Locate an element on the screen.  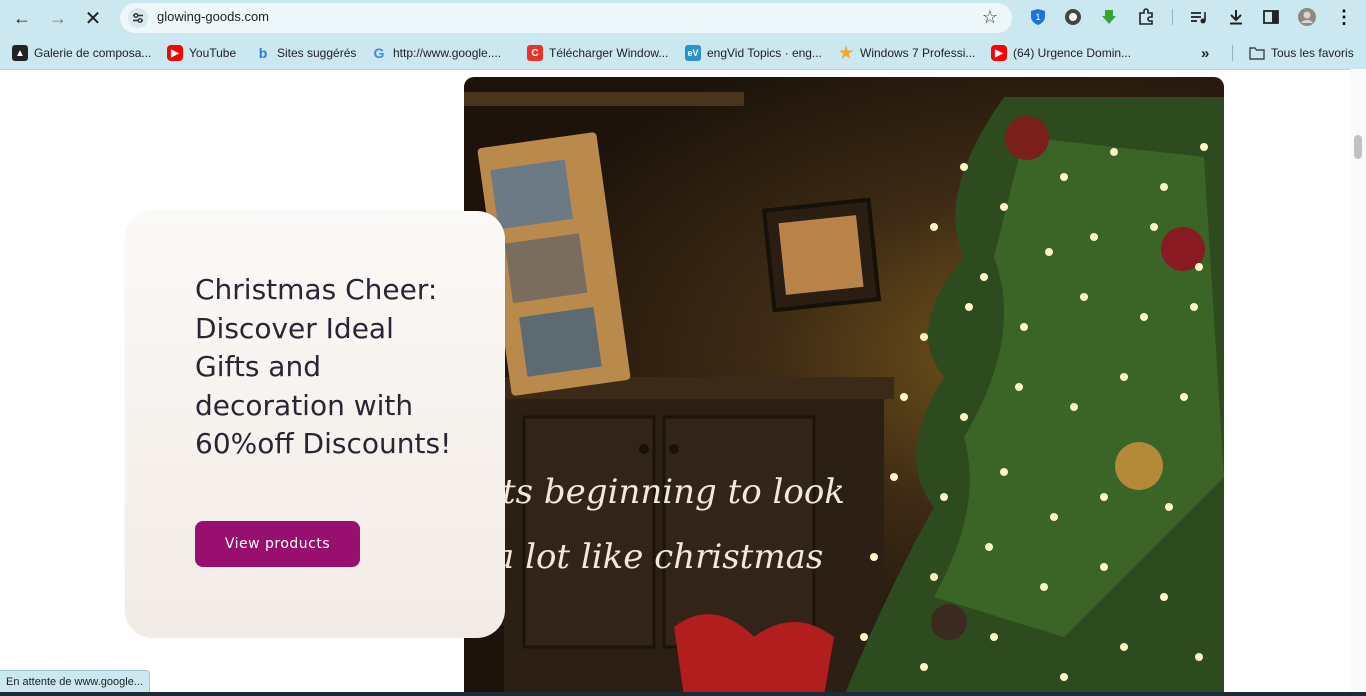
extension-g-icon is located at coordinates (1073, 17).